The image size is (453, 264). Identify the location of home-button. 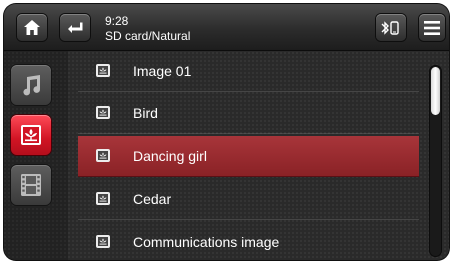
(32, 27).